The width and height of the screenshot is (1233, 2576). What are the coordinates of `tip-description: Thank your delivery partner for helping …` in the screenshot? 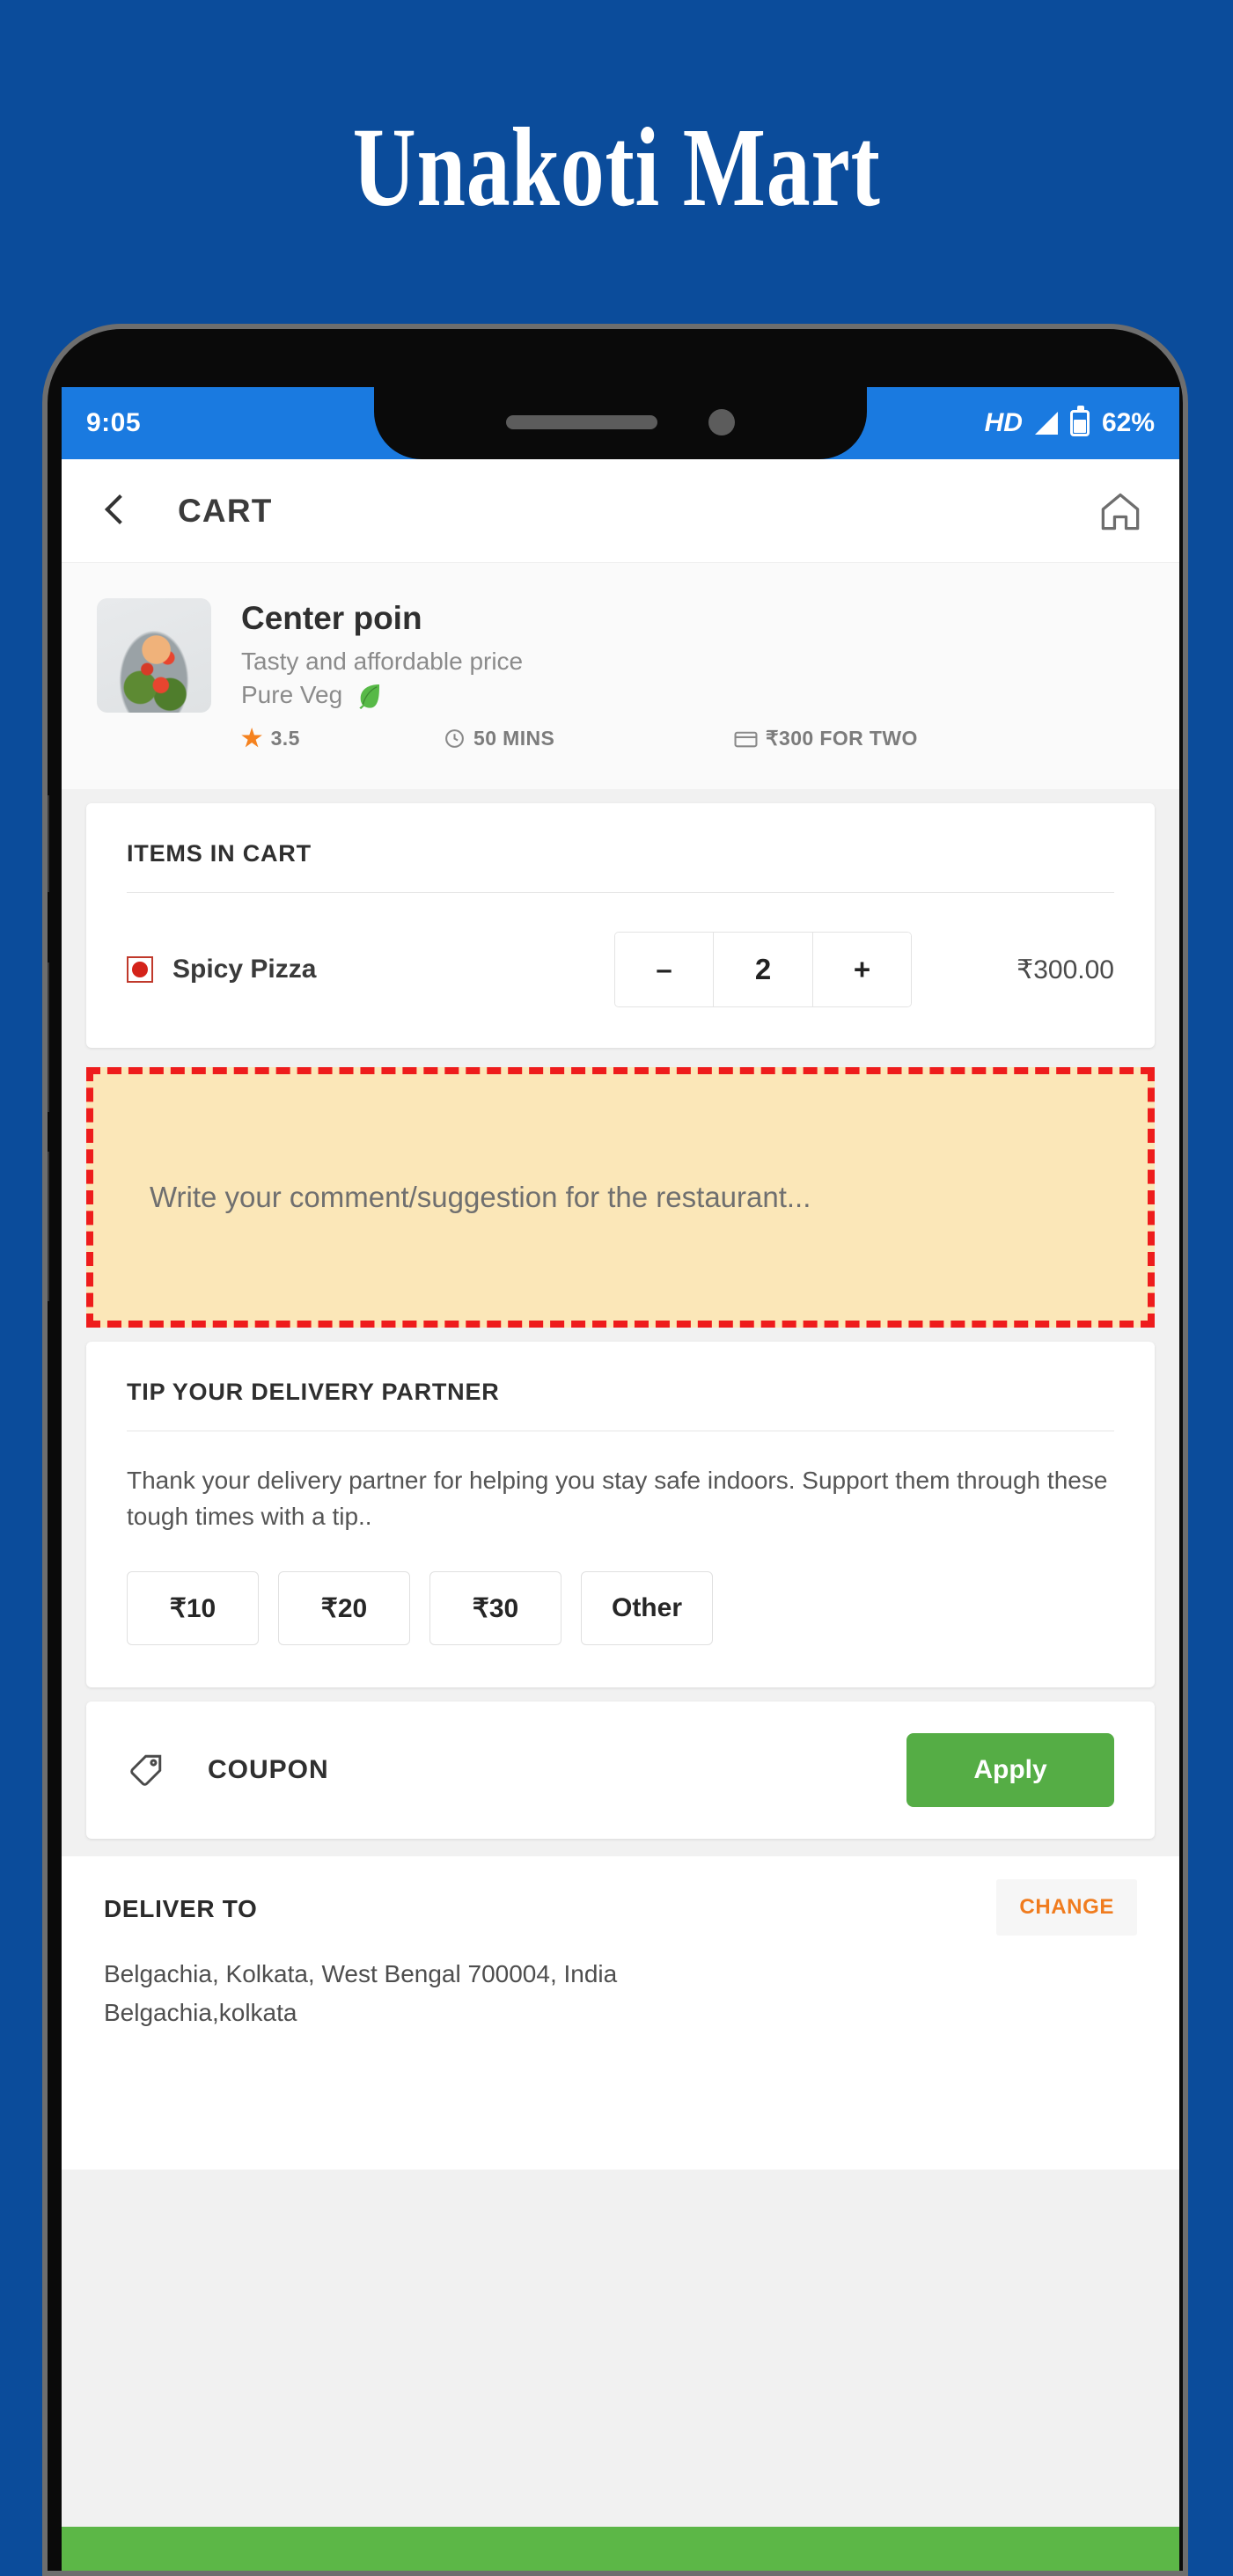 It's located at (617, 1498).